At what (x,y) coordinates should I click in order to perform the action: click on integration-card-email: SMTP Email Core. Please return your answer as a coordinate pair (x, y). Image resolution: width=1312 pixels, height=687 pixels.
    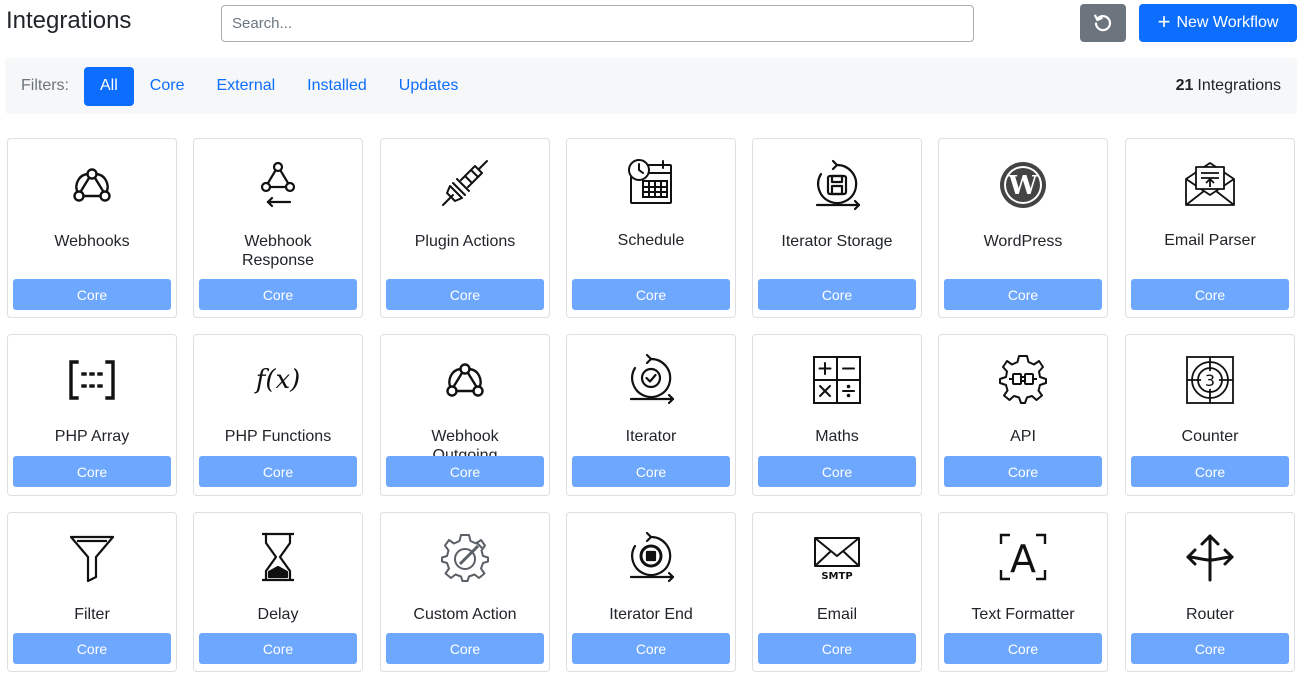
    Looking at the image, I should click on (837, 592).